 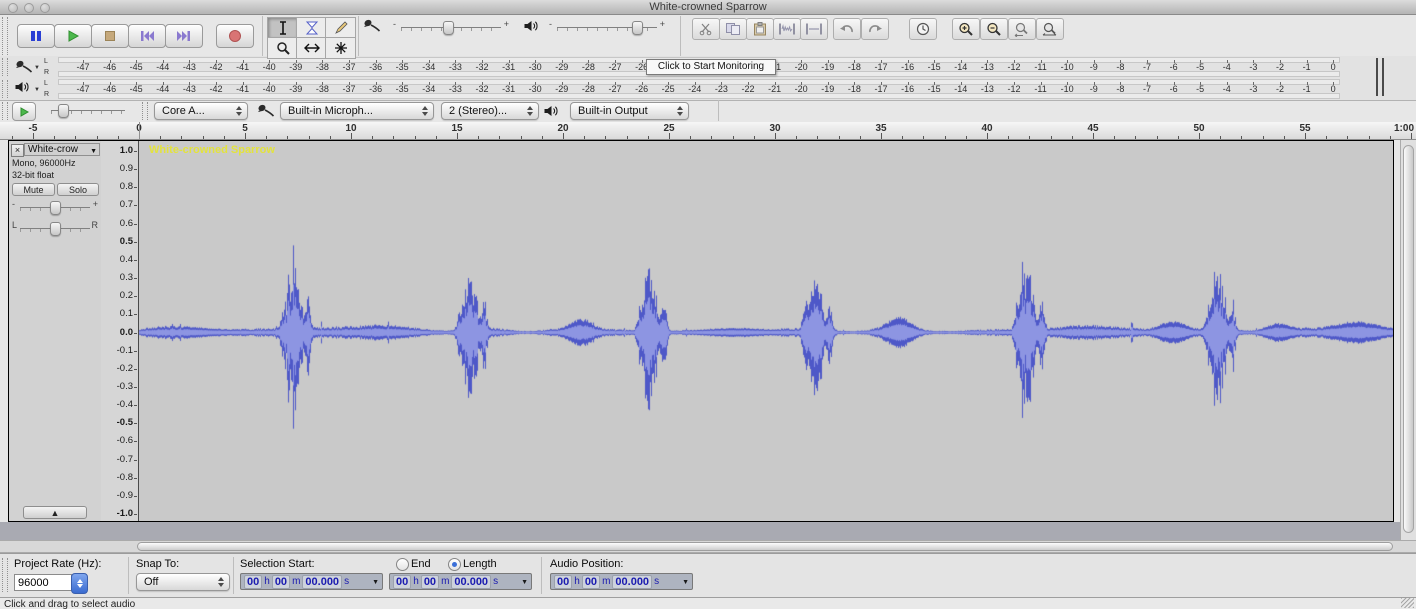 I want to click on time-shift-tool-button, so click(x=311, y=48).